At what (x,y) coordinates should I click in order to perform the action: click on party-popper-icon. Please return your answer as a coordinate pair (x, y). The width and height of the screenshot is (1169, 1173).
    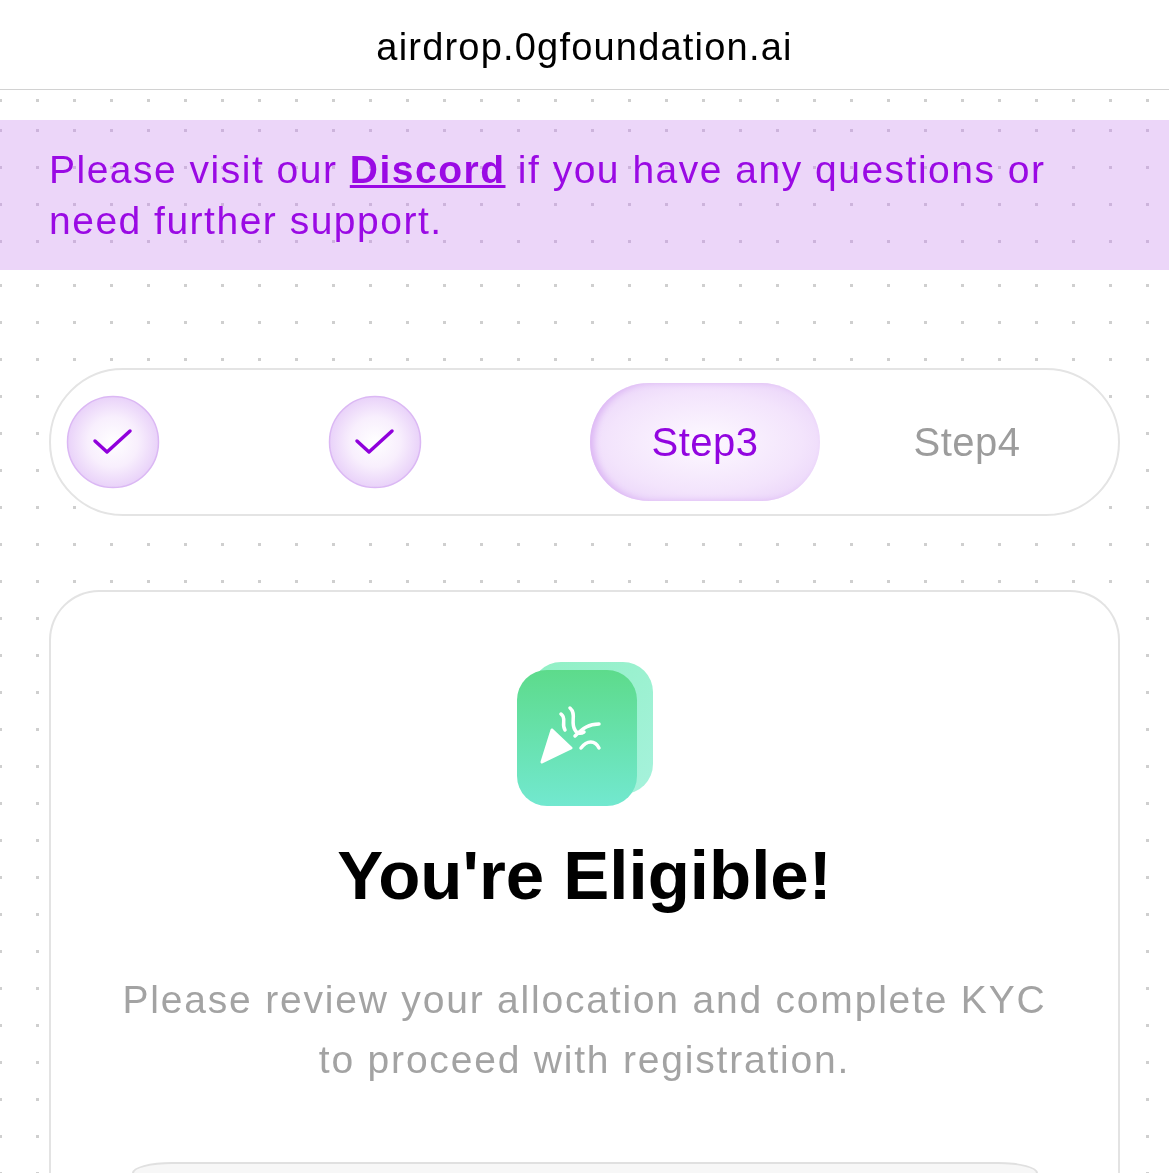
    Looking at the image, I should click on (584, 734).